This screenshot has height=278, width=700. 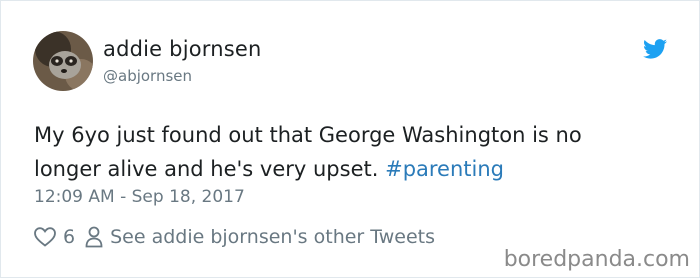 What do you see at coordinates (69, 237) in the screenshot?
I see `like-count: 6` at bounding box center [69, 237].